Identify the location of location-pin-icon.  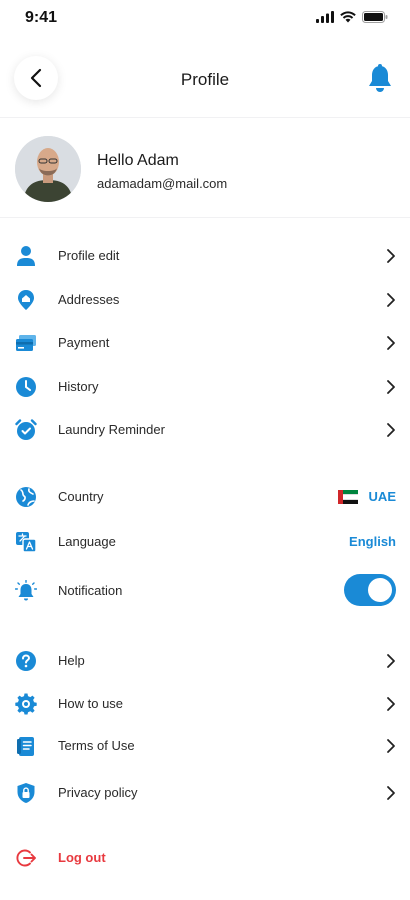
(26, 300).